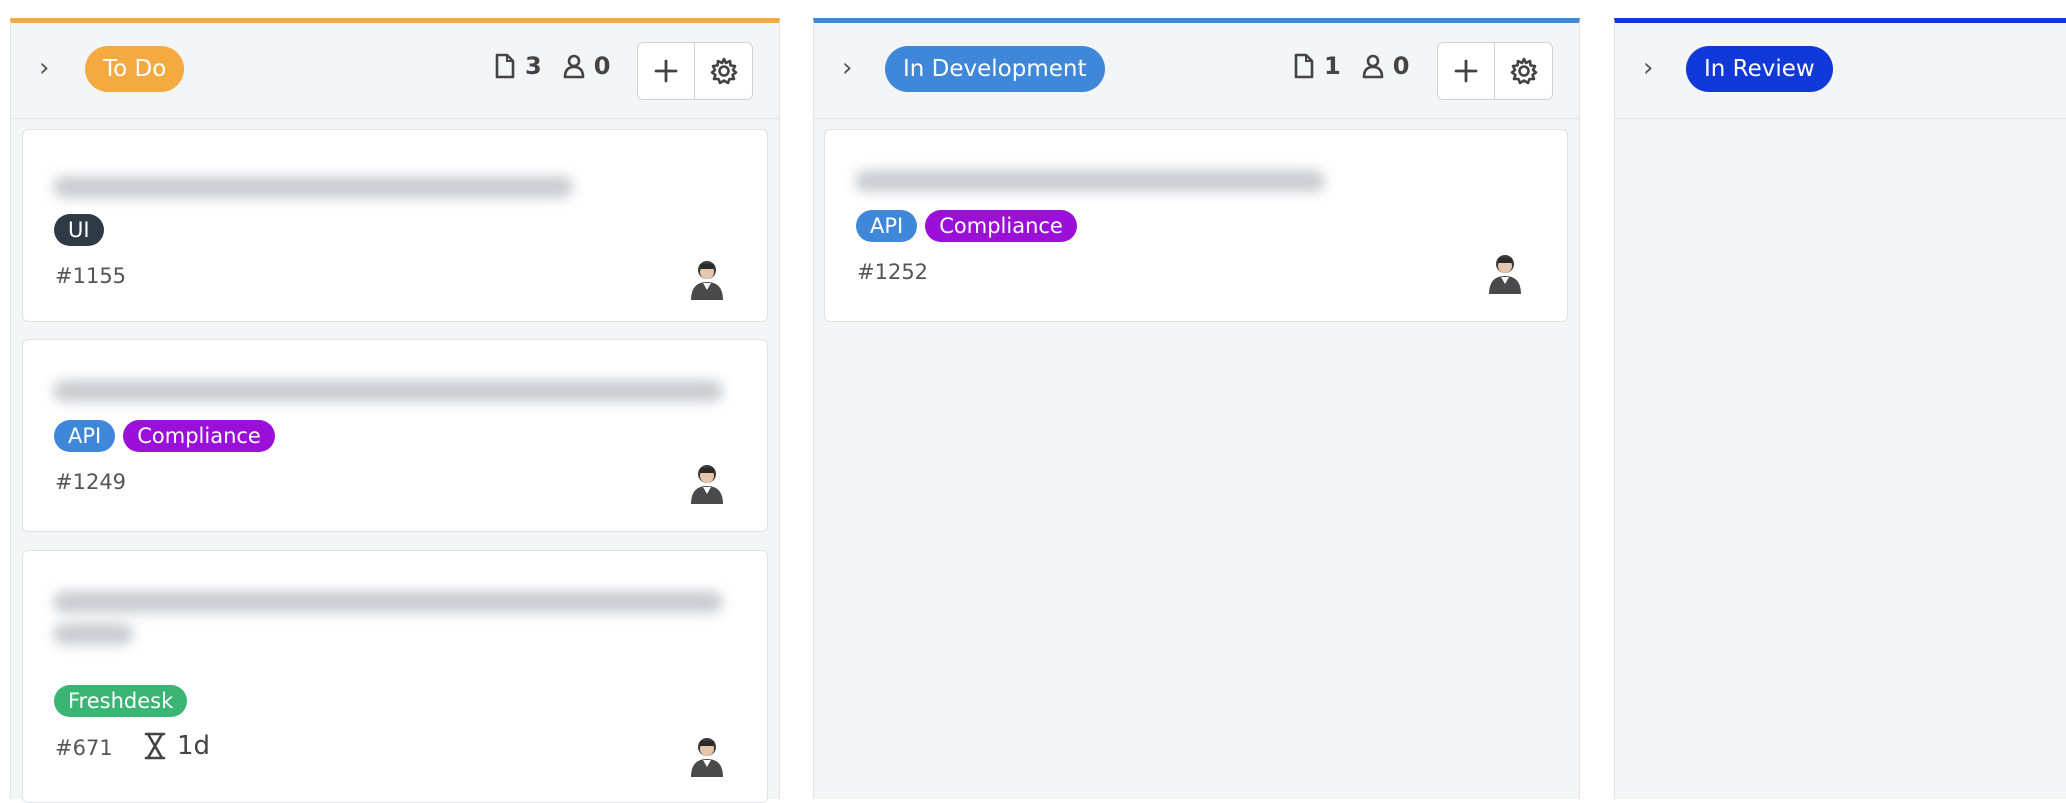 The width and height of the screenshot is (2066, 803). I want to click on card-tags: UI, so click(79, 230).